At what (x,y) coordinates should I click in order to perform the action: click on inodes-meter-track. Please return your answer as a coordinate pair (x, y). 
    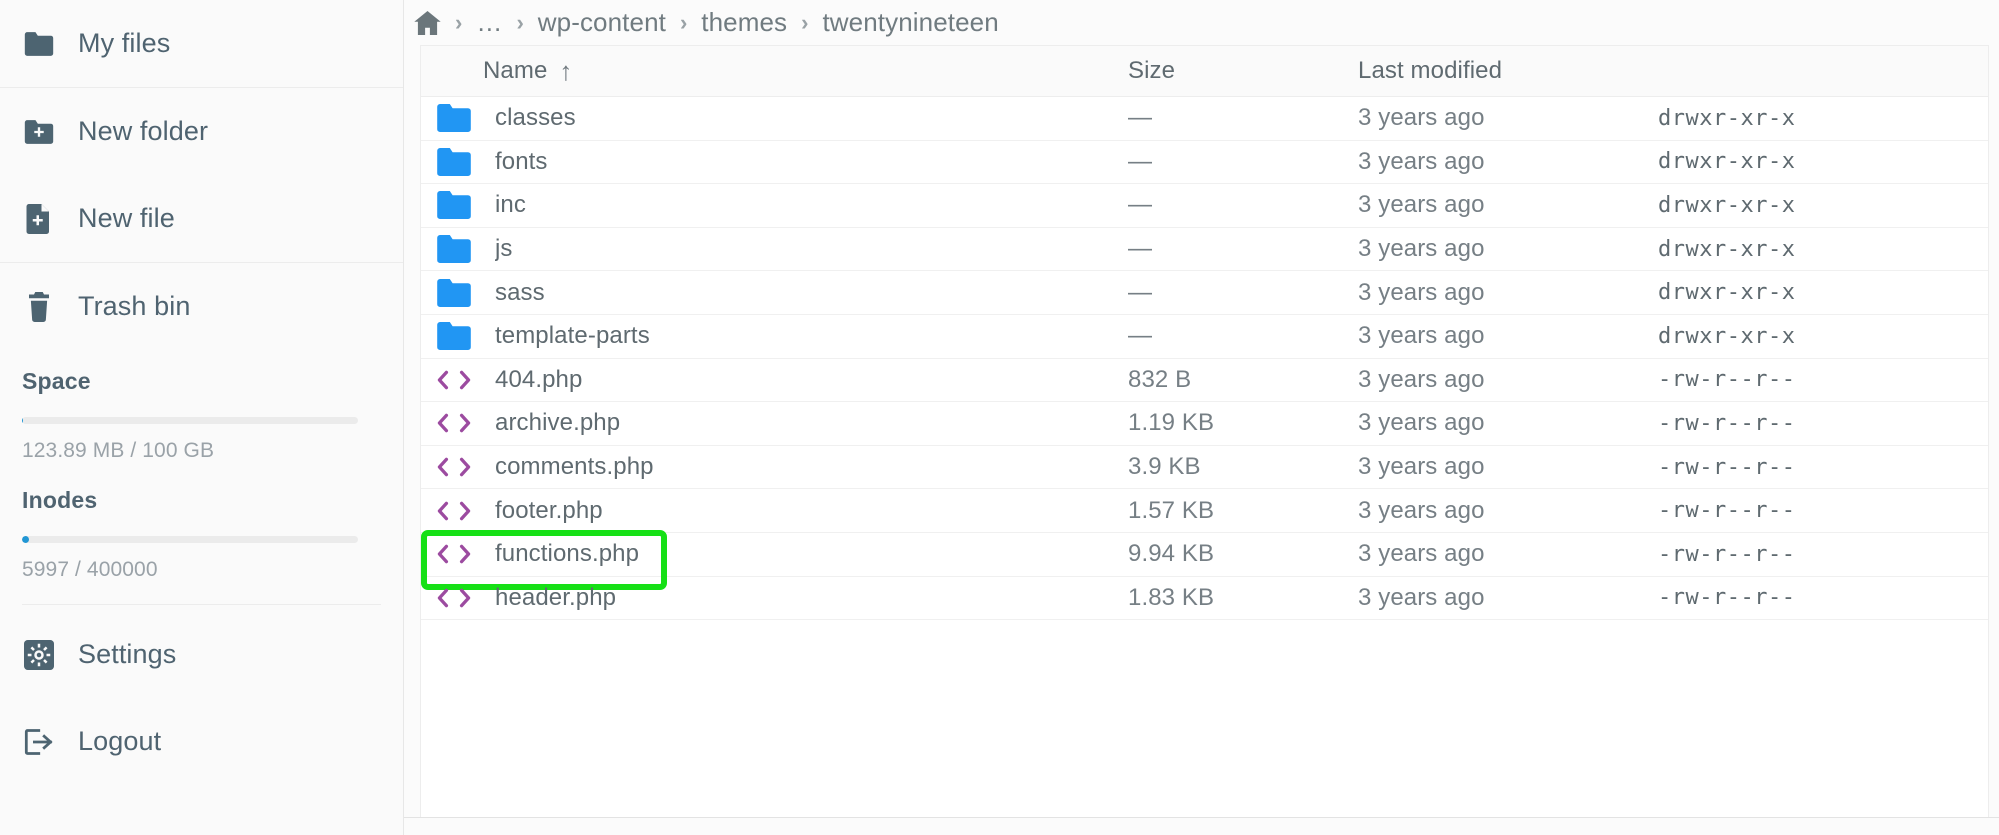
    Looking at the image, I should click on (190, 539).